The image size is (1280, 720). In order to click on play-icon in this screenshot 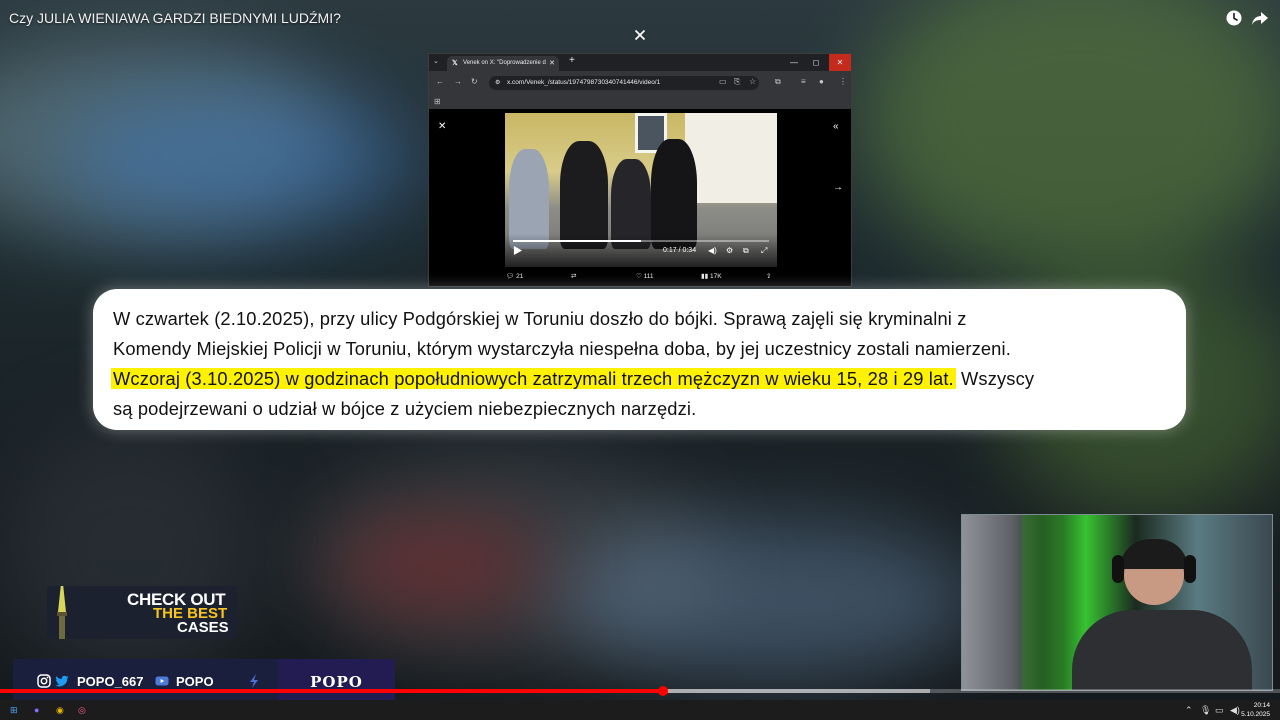, I will do `click(517, 250)`.